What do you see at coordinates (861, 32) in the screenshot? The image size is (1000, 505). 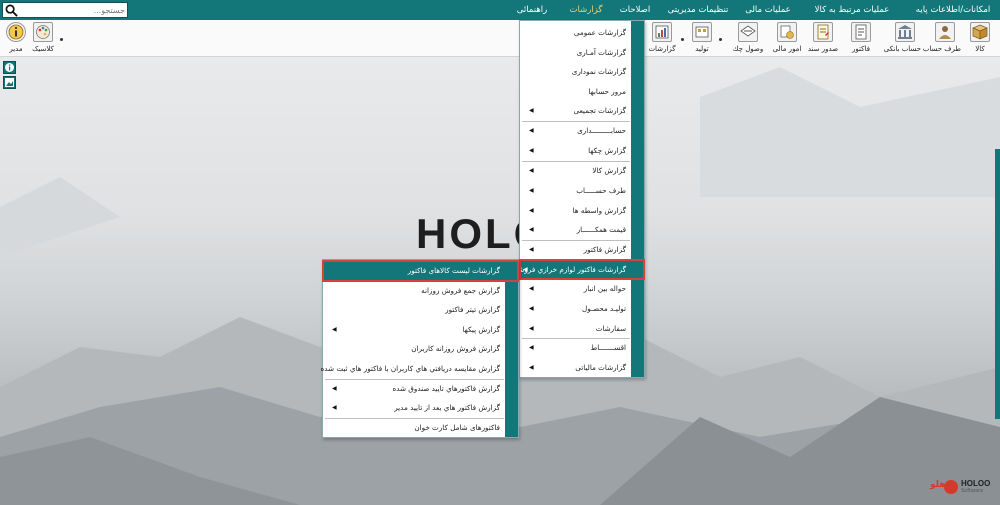 I see `invoice-icon` at bounding box center [861, 32].